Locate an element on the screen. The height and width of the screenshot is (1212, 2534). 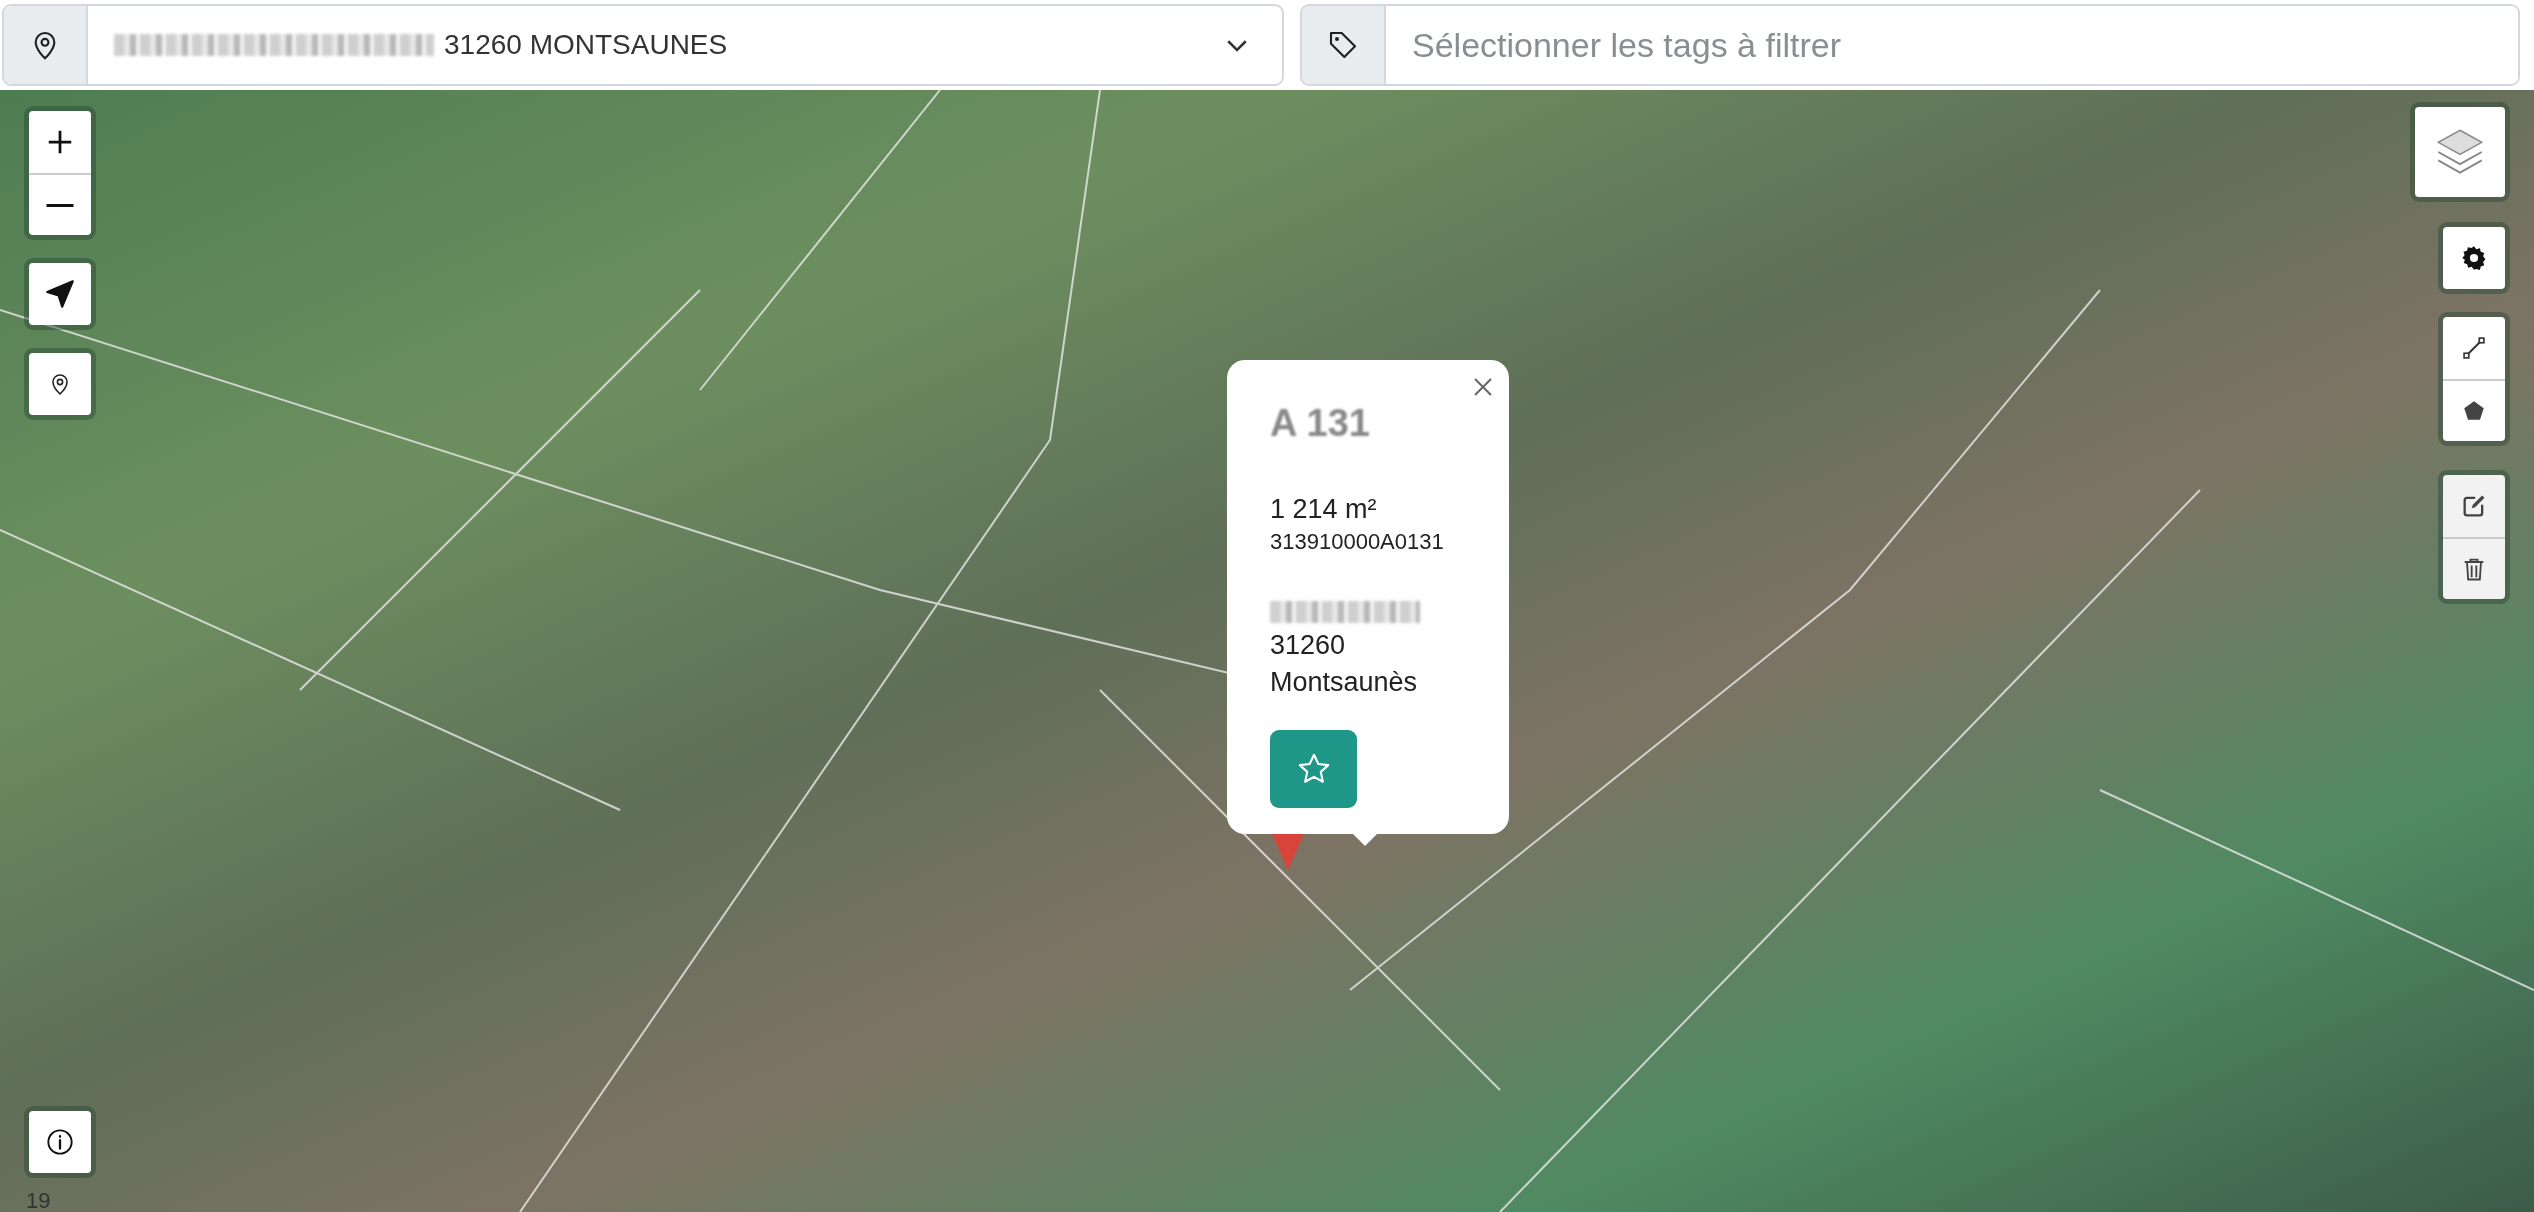
tag-filter-field: Sélectionner les tags à filtrer is located at coordinates (1910, 45).